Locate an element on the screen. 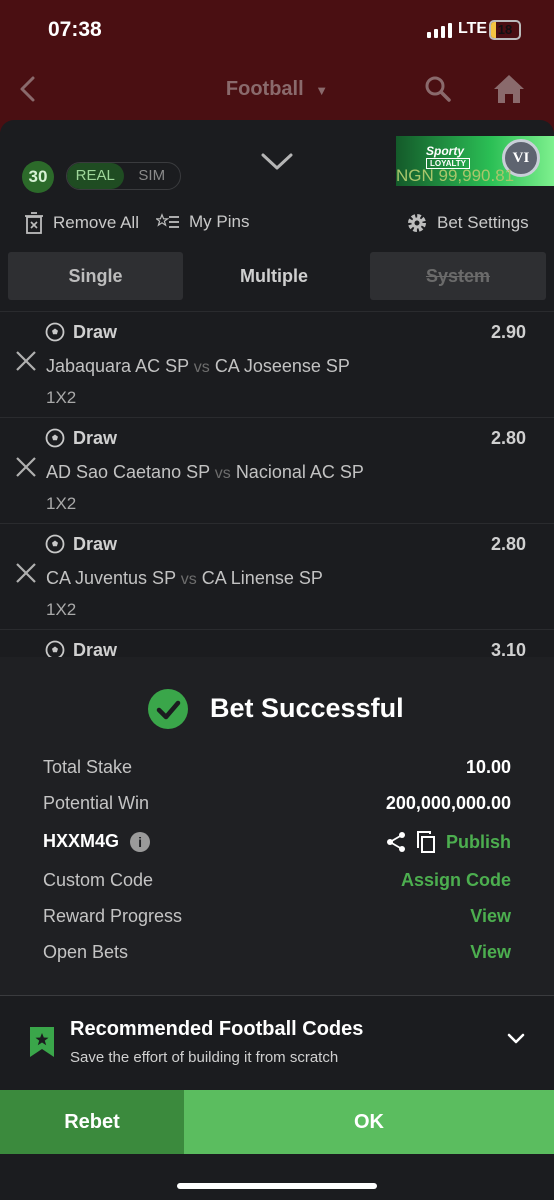  my-pins-label: My Pins is located at coordinates (219, 221).